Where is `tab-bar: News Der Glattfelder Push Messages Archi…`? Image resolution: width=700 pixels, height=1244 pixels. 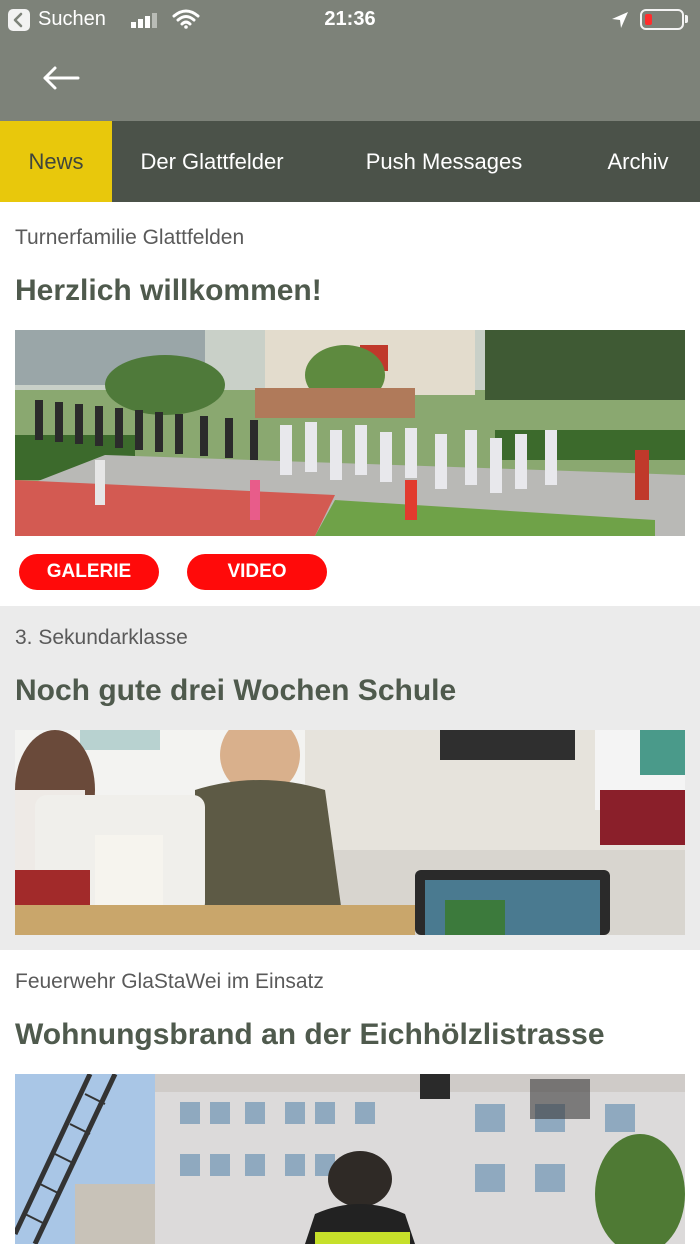
tab-bar: News Der Glattfelder Push Messages Archi… is located at coordinates (350, 161).